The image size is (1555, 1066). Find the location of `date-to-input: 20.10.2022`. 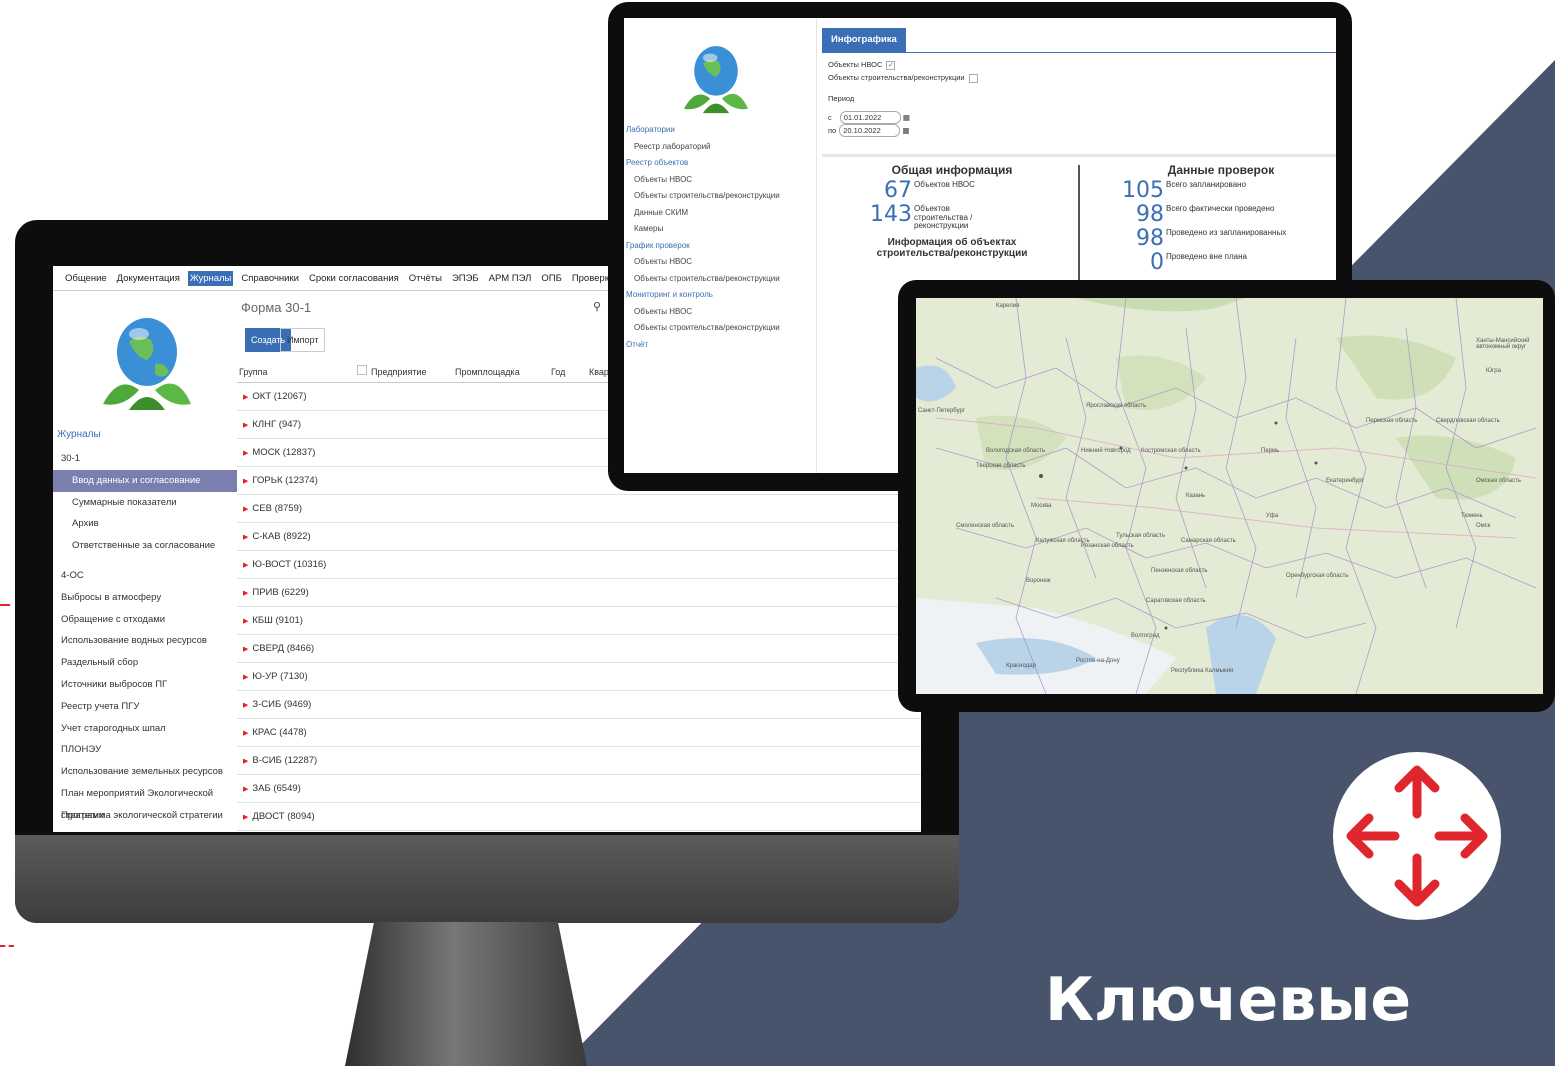

date-to-input: 20.10.2022 is located at coordinates (870, 130).